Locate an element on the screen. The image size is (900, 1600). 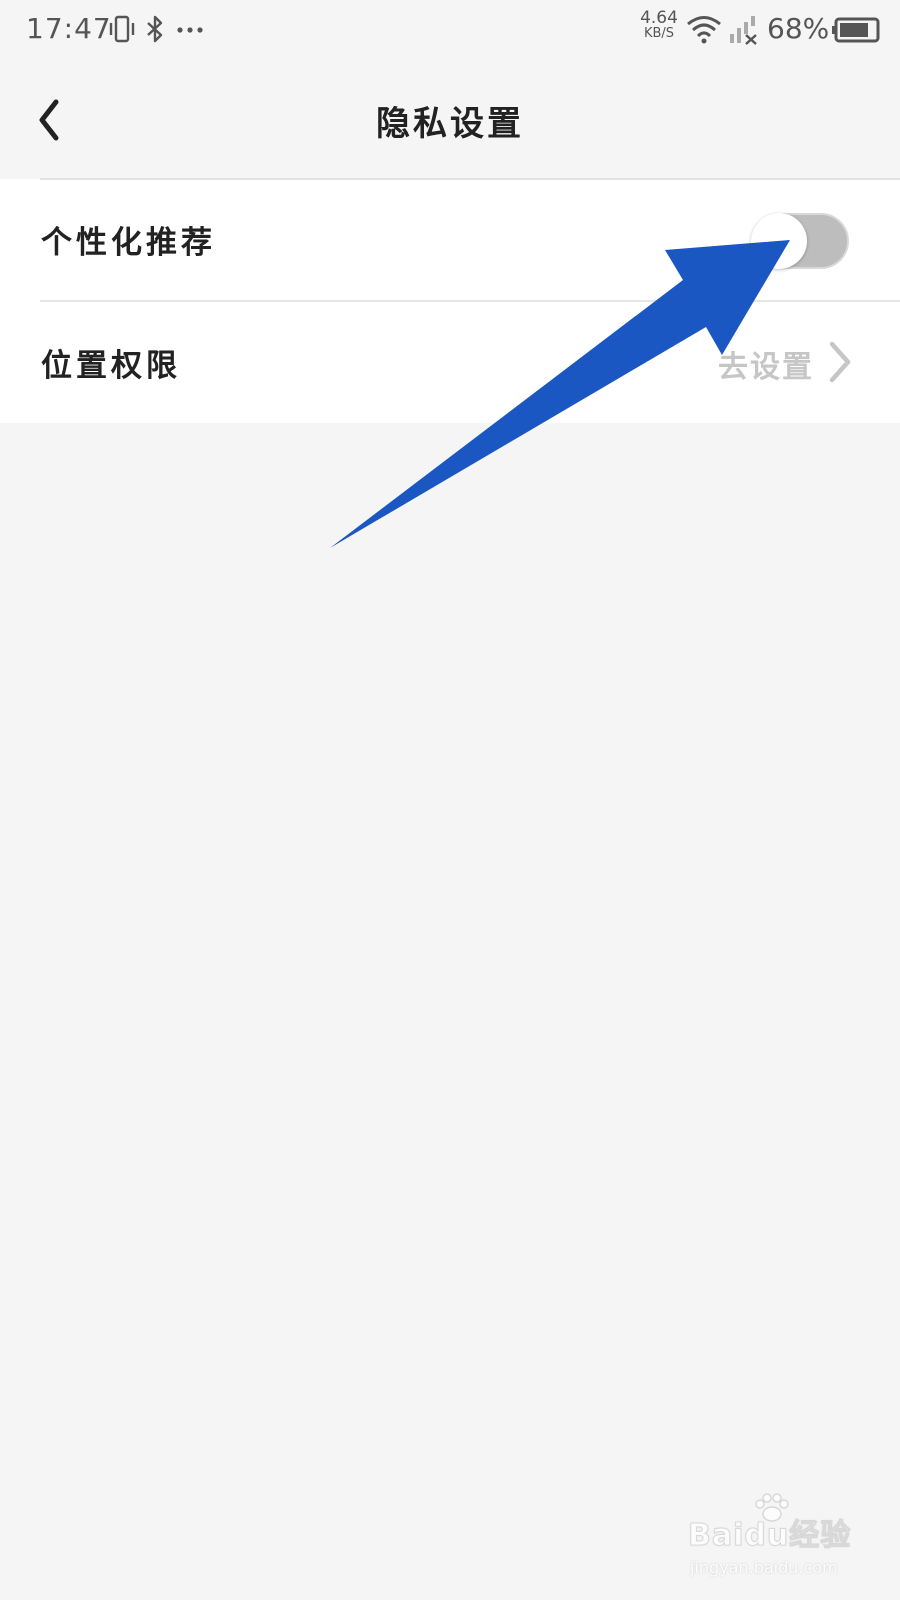
go-settings-link: 去设置 is located at coordinates (766, 364).